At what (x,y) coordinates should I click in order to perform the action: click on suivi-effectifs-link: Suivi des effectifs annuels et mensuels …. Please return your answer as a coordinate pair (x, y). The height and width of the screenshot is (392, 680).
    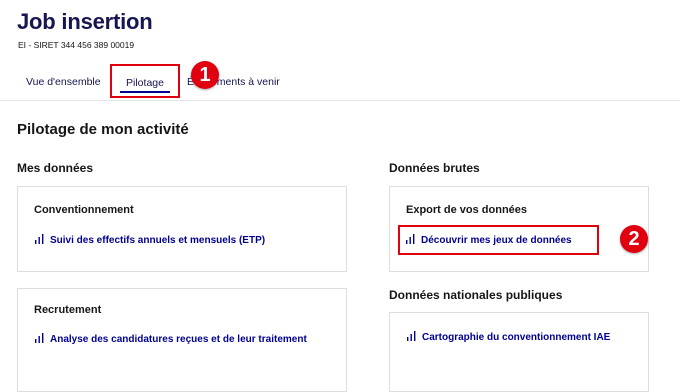
    Looking at the image, I should click on (149, 240).